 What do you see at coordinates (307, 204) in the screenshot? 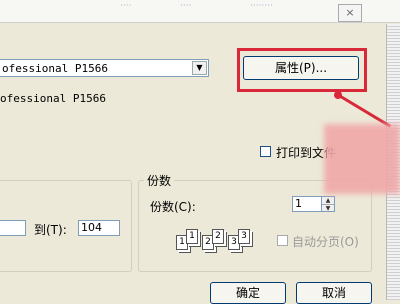
I see `copies-input: 1` at bounding box center [307, 204].